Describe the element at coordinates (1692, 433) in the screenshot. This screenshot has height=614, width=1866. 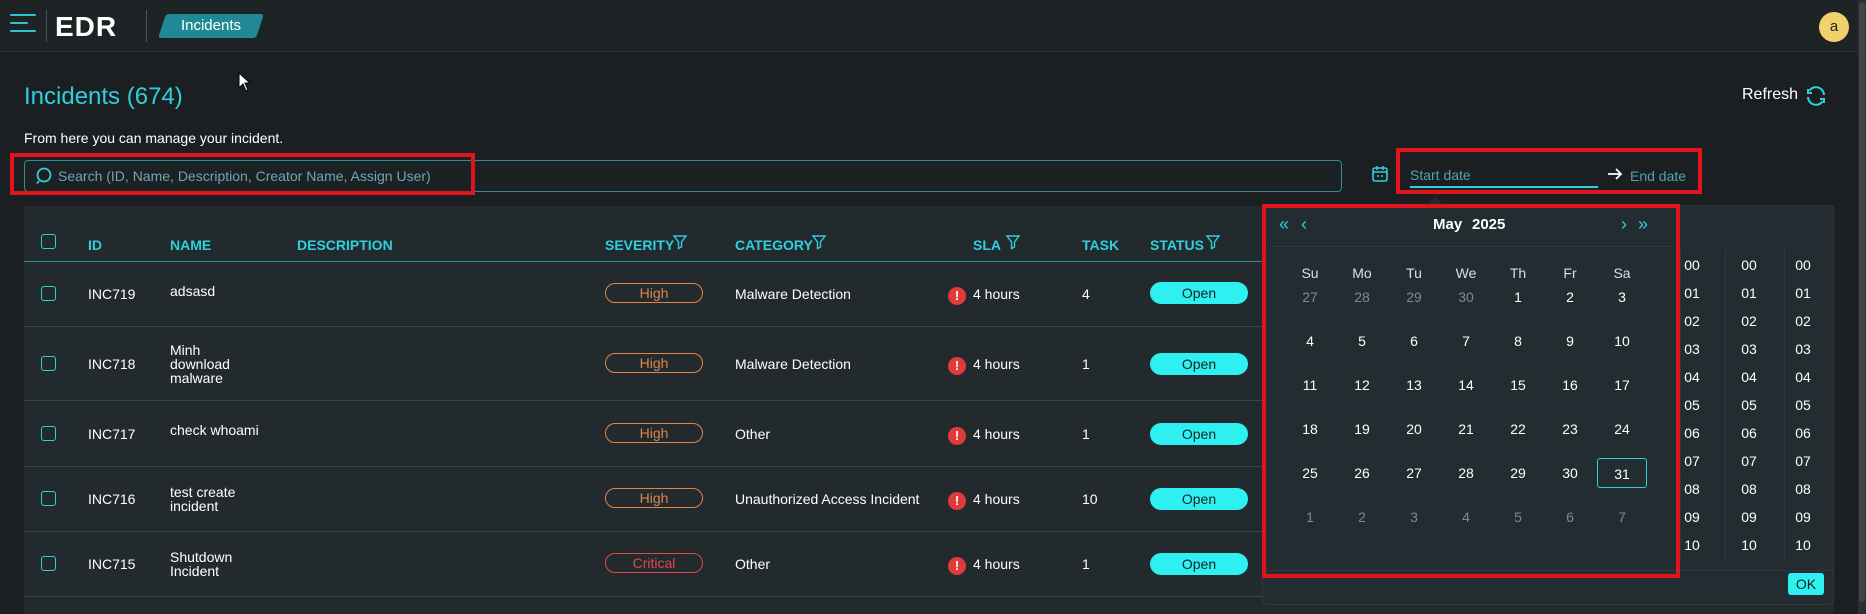
I see `hour-option: 06` at that location.